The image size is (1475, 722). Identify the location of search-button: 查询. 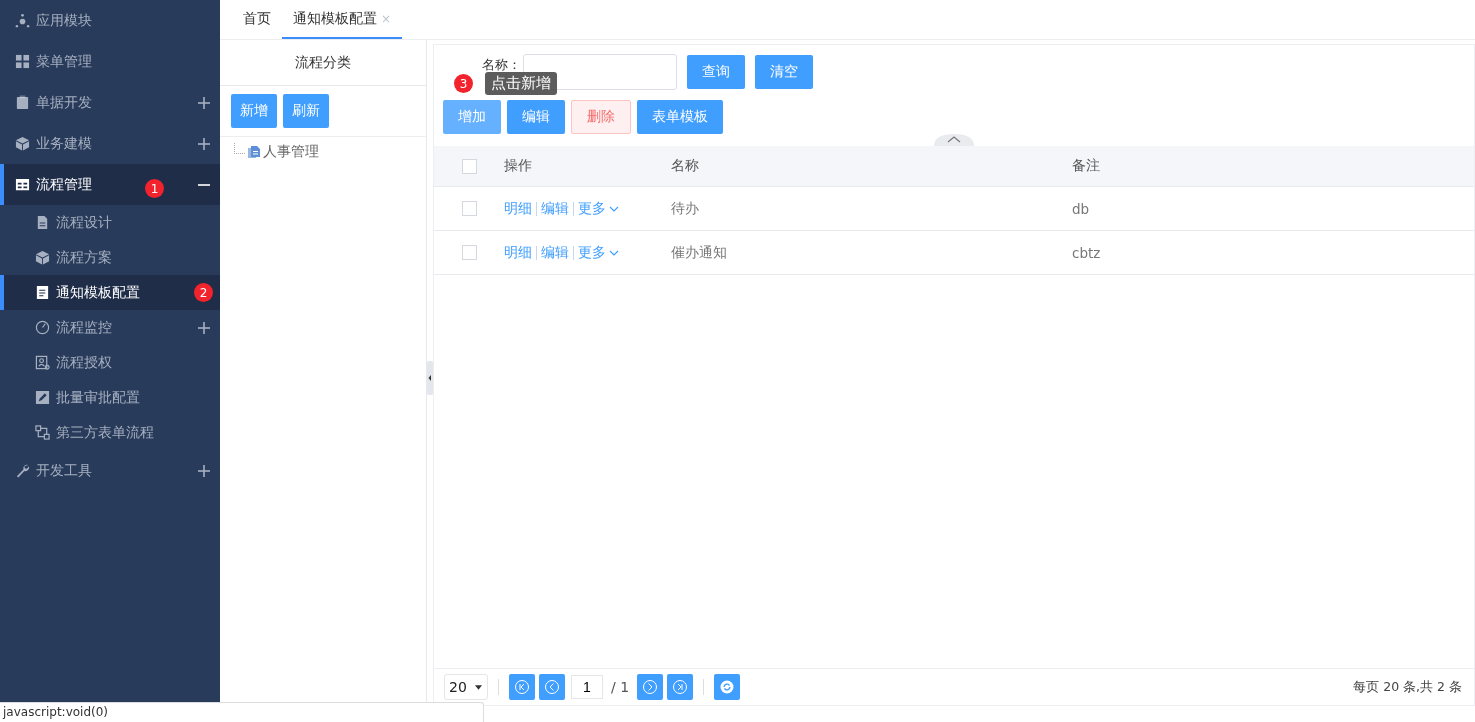
(716, 72).